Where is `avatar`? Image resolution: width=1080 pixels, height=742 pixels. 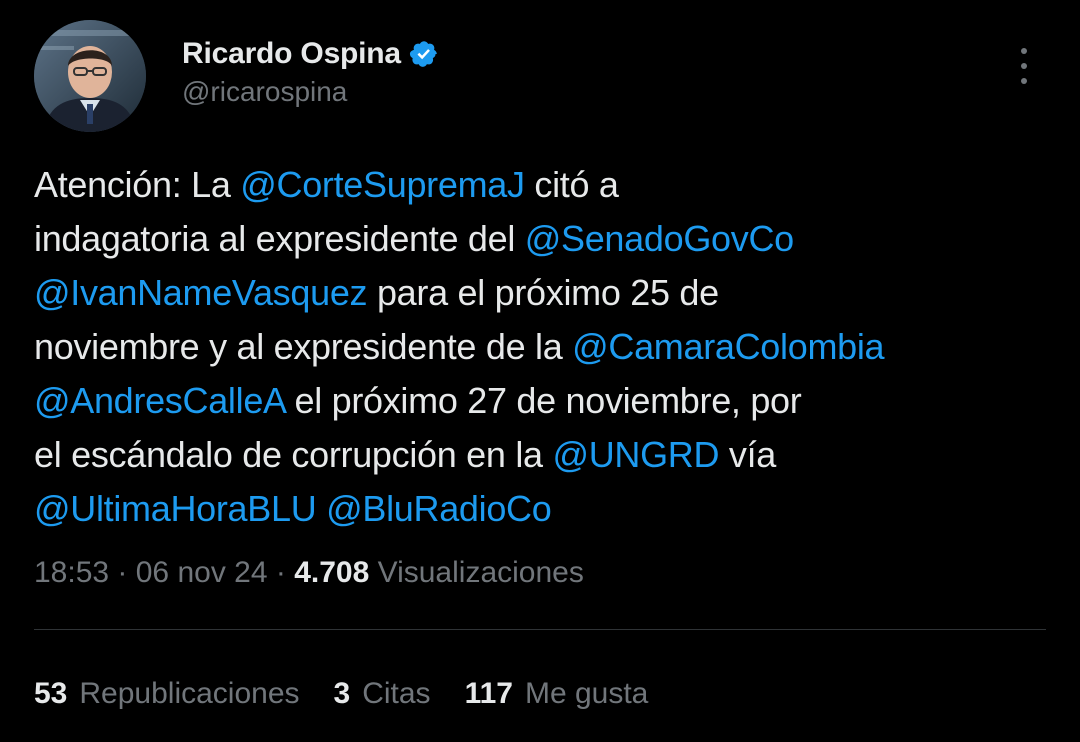
avatar is located at coordinates (90, 76).